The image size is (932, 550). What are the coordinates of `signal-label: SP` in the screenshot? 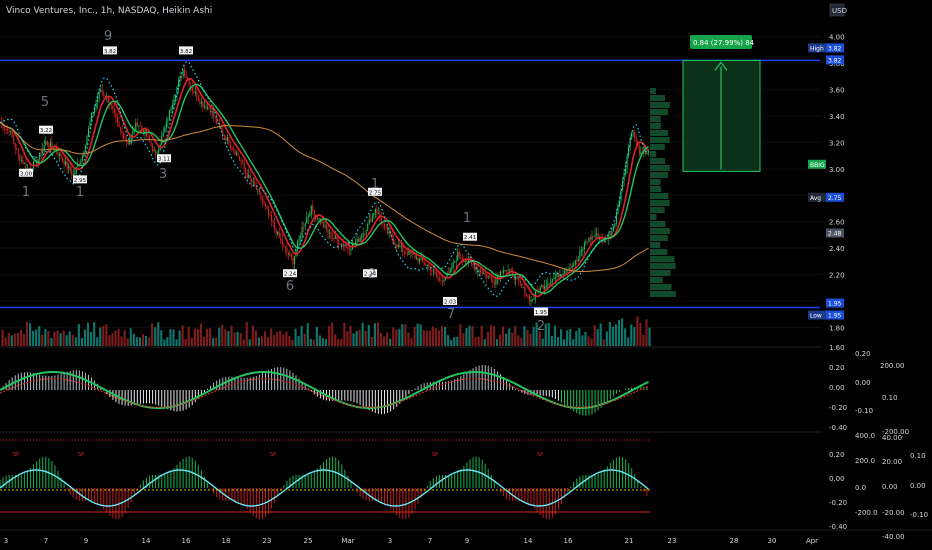 It's located at (81, 455).